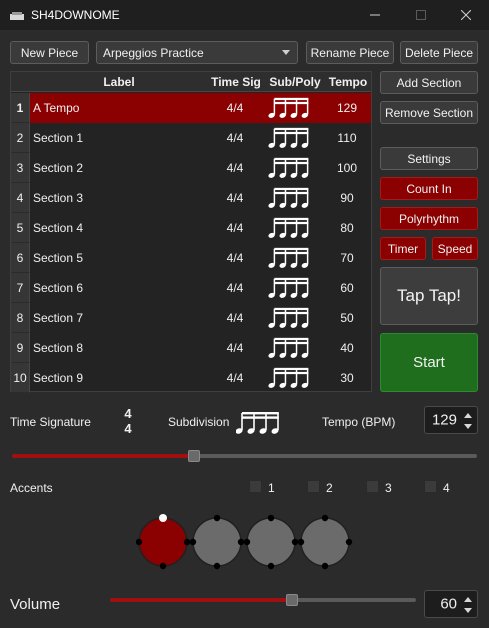 The image size is (489, 628). Describe the element at coordinates (20, 318) in the screenshot. I see `row-number: 8` at that location.